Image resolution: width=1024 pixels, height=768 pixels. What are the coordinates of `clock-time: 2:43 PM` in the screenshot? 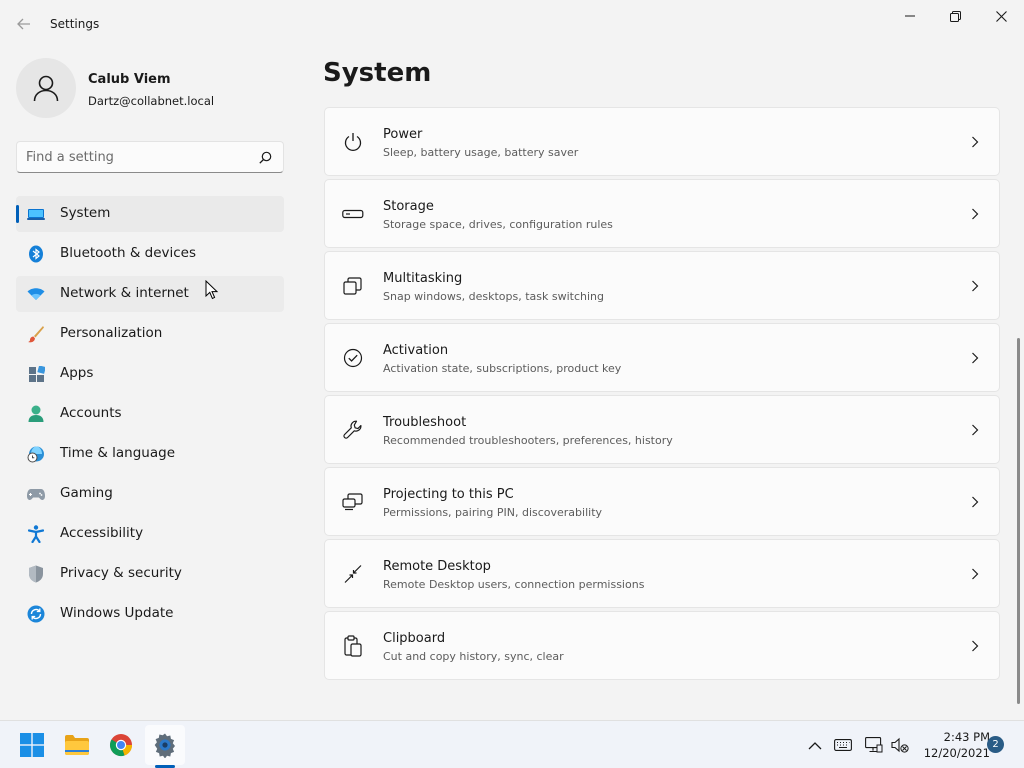 It's located at (960, 737).